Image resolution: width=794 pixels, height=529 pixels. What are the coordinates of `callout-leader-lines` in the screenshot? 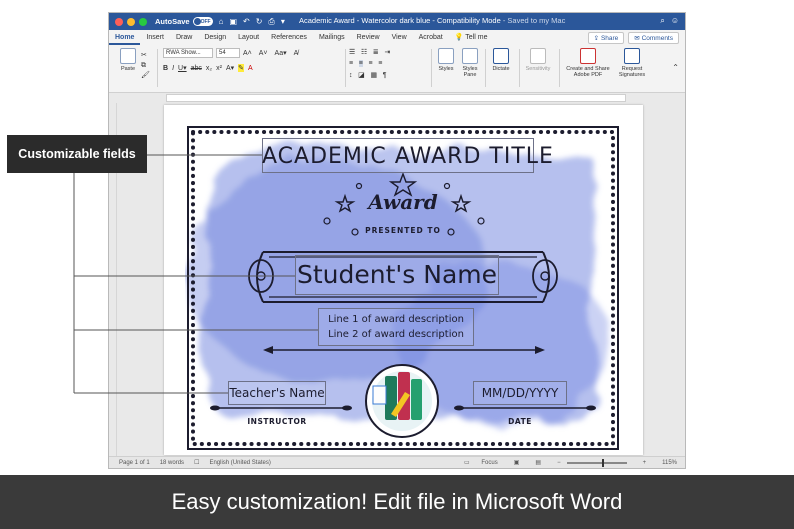 It's located at (195, 274).